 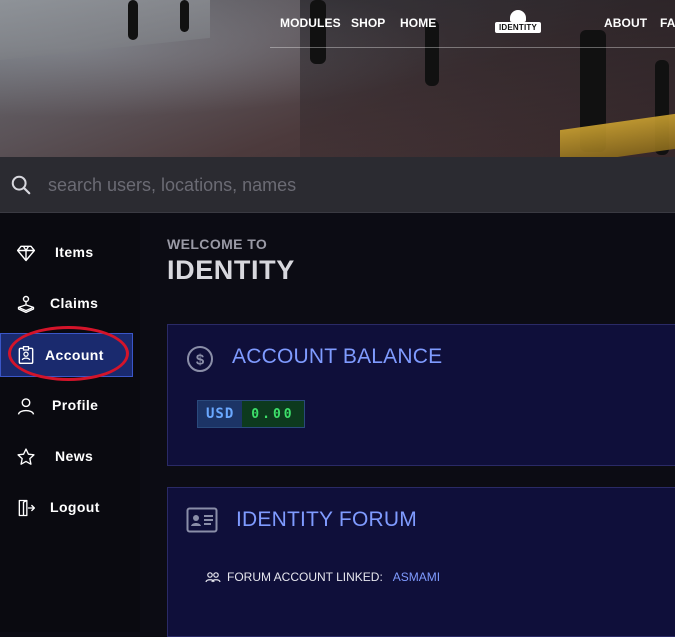 I want to click on sidebar-item-label: Profile, so click(x=75, y=405).